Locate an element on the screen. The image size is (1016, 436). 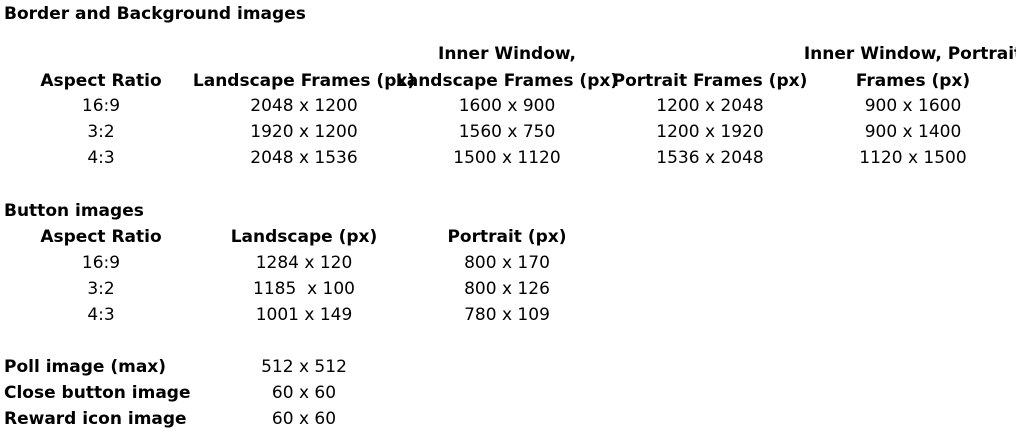
header-inner-portrait: Inner Window, Portrait Frames (px) is located at coordinates (910, 68).